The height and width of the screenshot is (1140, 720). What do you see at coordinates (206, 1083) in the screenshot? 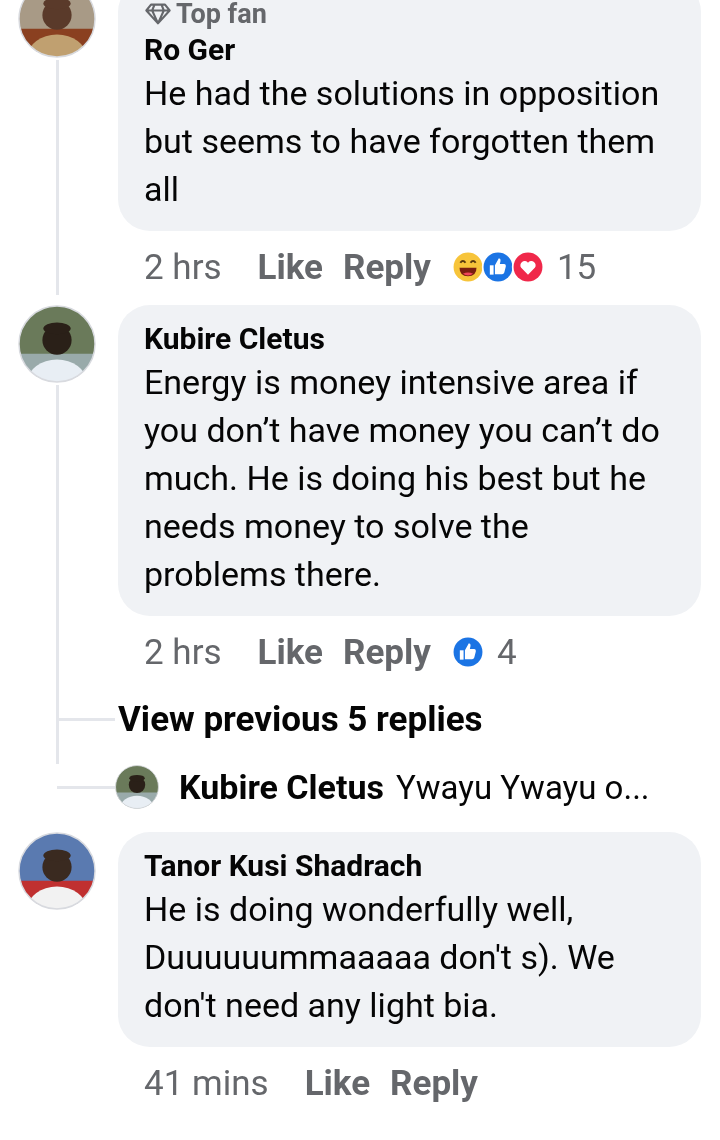
I see `comment-time: 41 mins` at bounding box center [206, 1083].